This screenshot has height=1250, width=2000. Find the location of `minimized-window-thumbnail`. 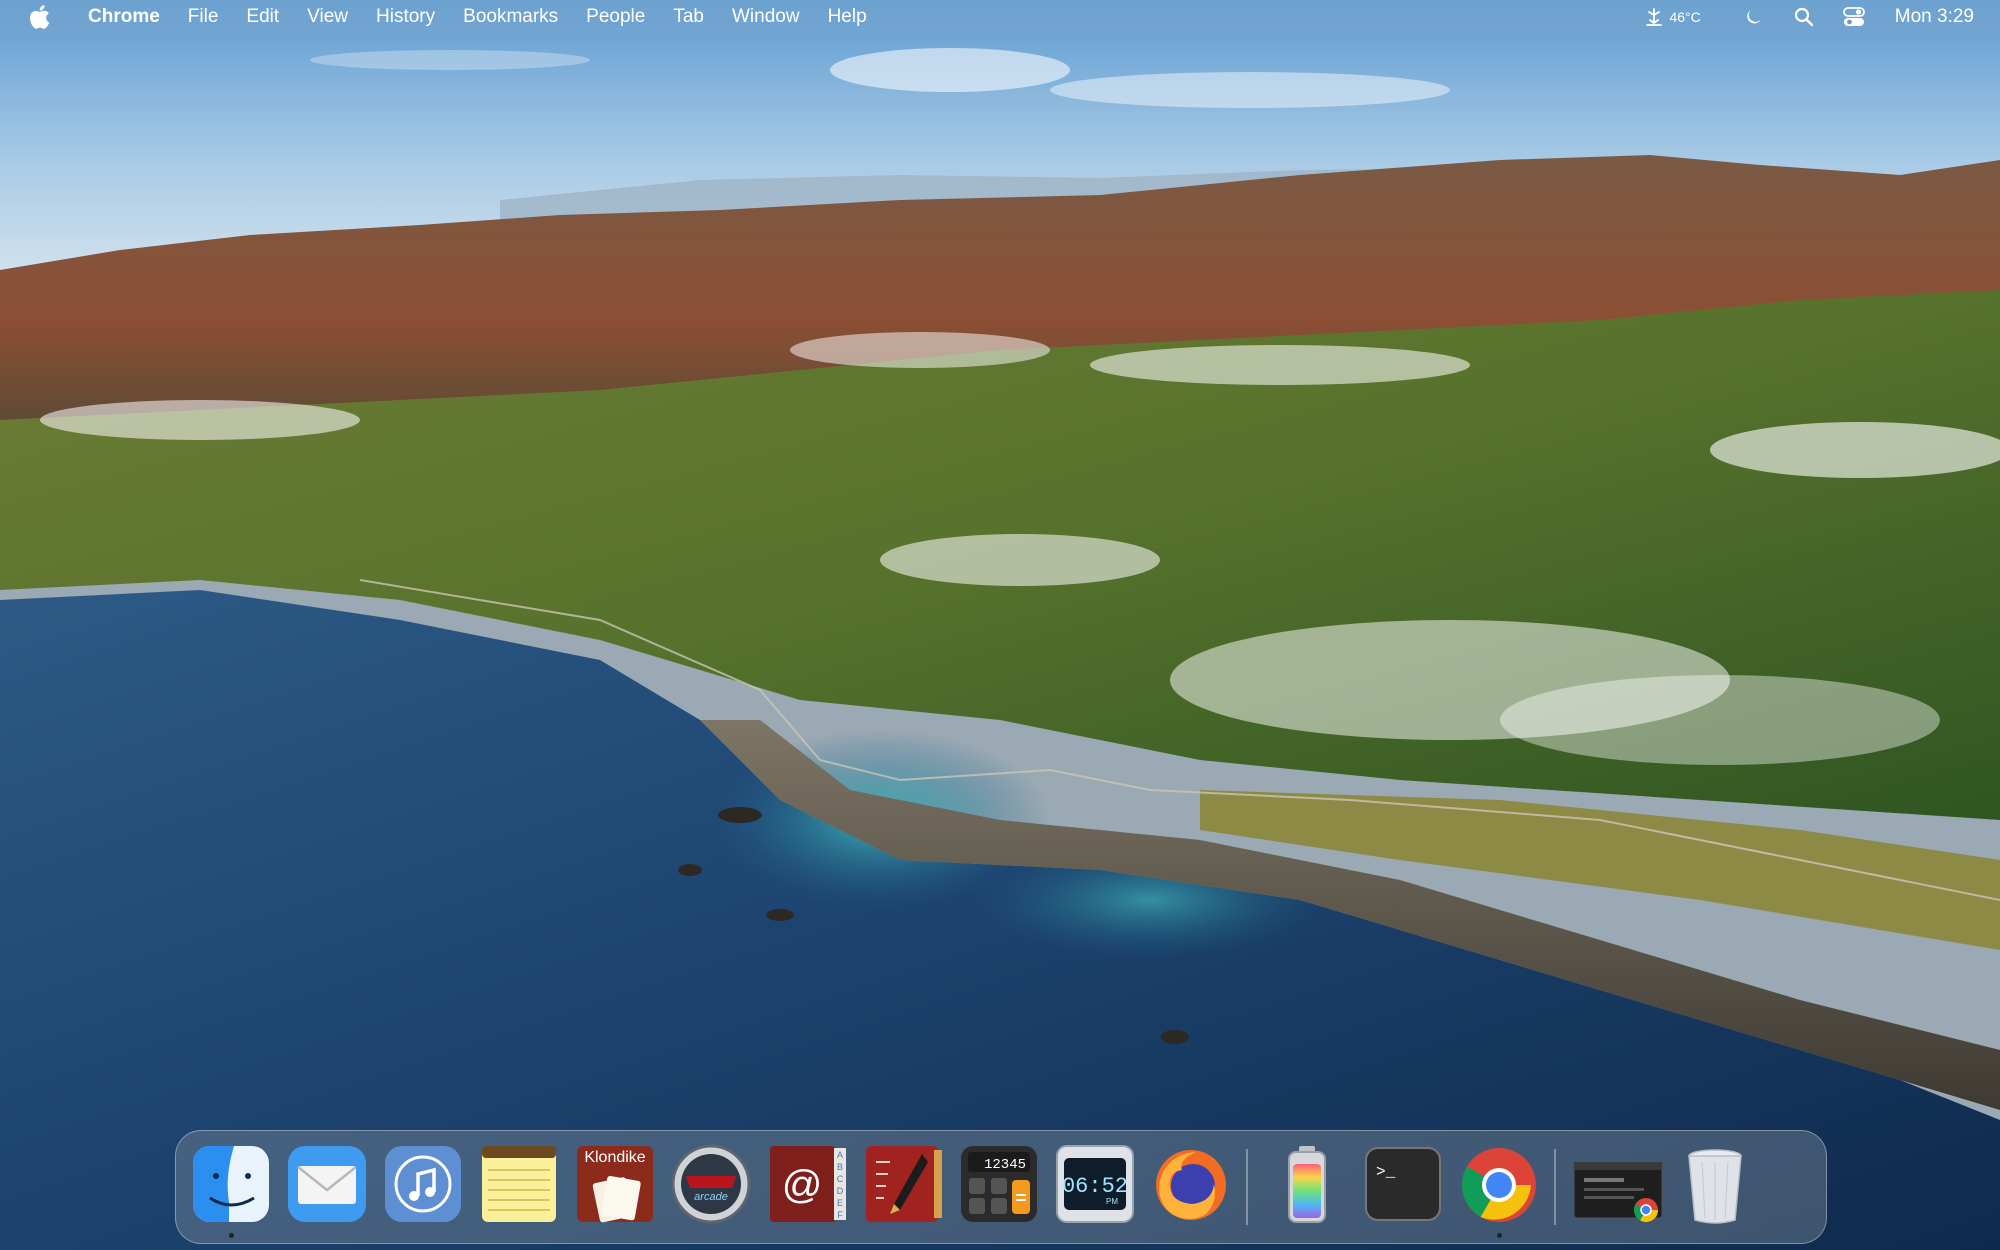

minimized-window-thumbnail is located at coordinates (1618, 1192).